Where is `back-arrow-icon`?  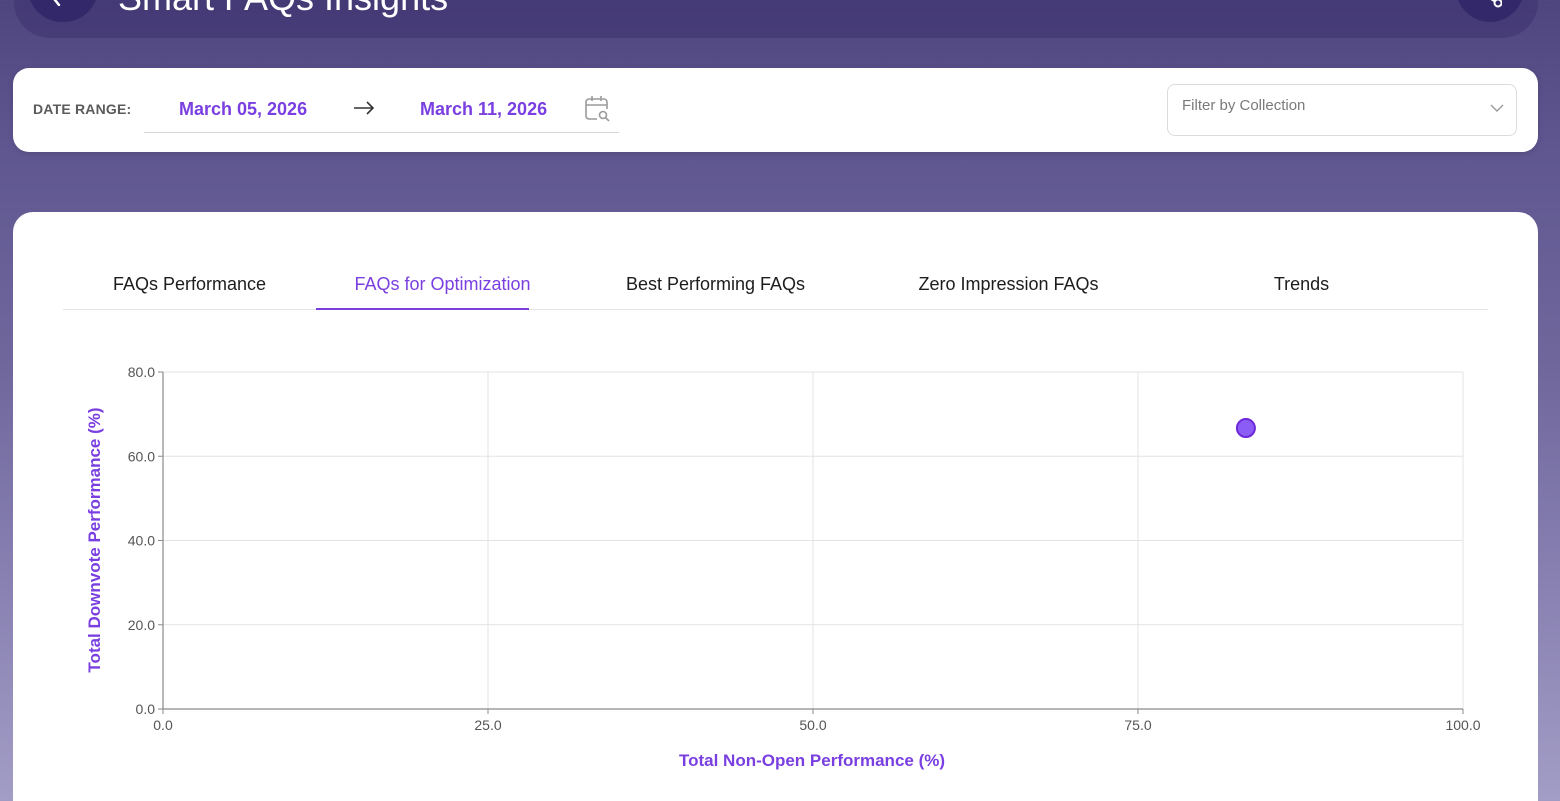
back-arrow-icon is located at coordinates (57, 3).